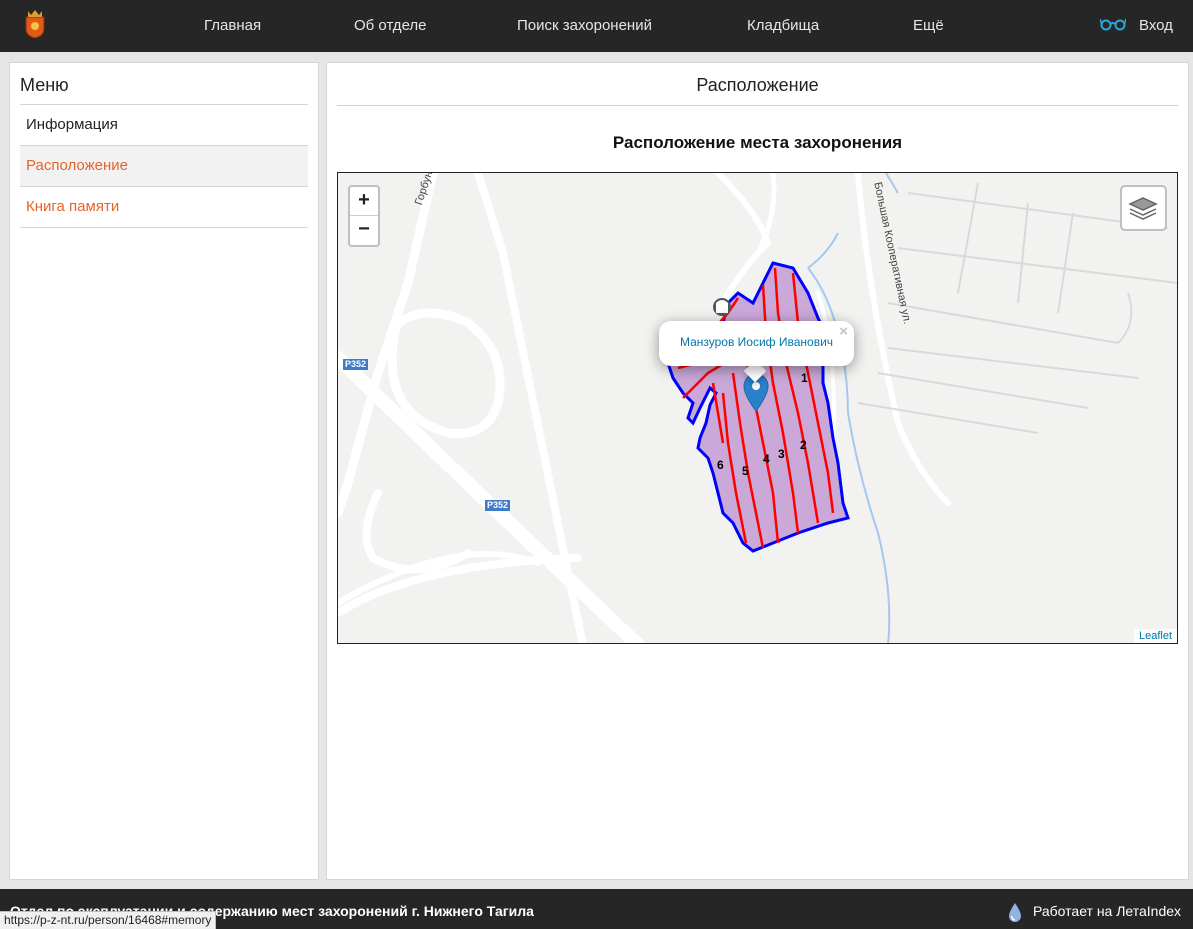  Describe the element at coordinates (1107, 911) in the screenshot. I see `powered-by-label: Работает на ЛетаIndex` at that location.